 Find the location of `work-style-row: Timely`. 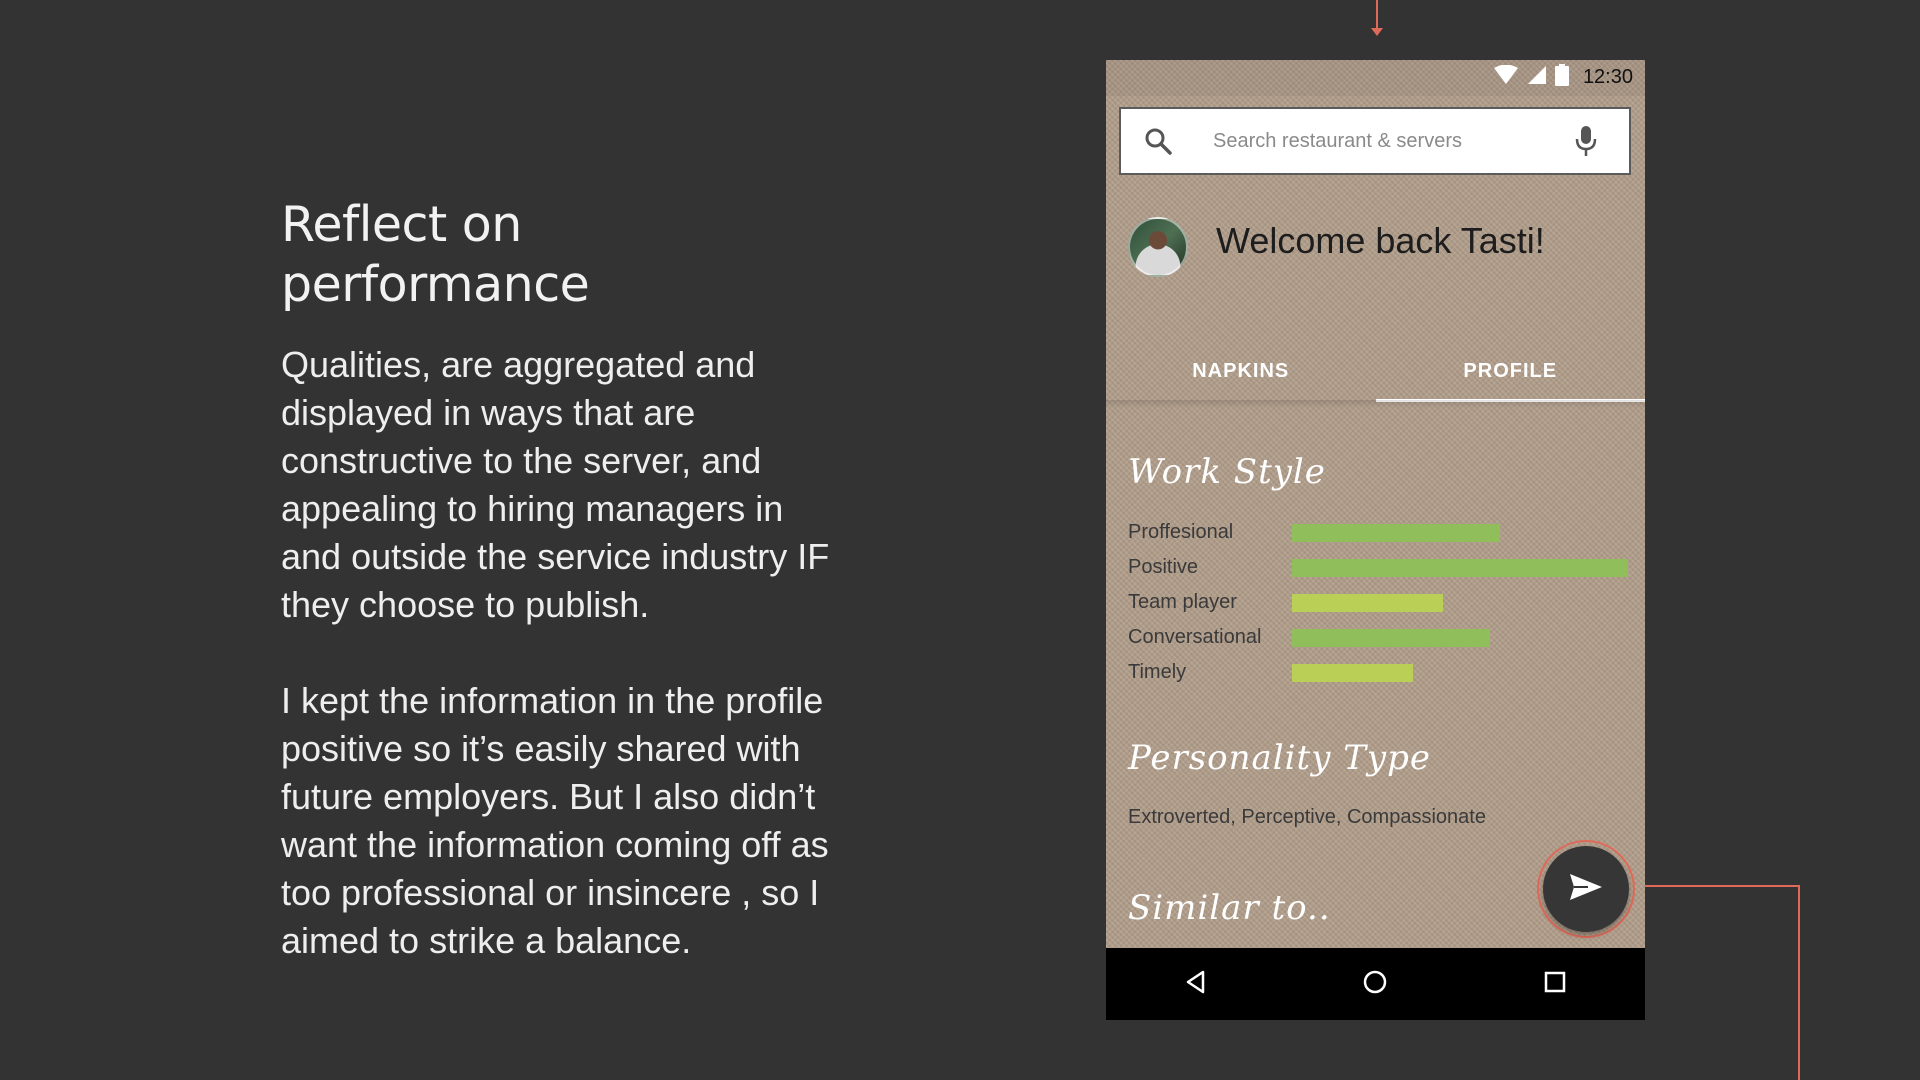

work-style-row: Timely is located at coordinates (1378, 672).